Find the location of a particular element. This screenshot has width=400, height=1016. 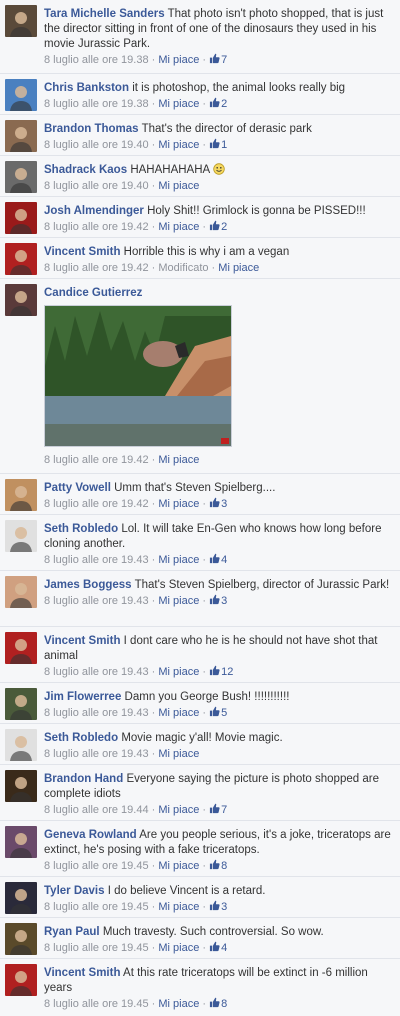

timestamp-link: 8 luglio alle ore 19.44 is located at coordinates (96, 810).